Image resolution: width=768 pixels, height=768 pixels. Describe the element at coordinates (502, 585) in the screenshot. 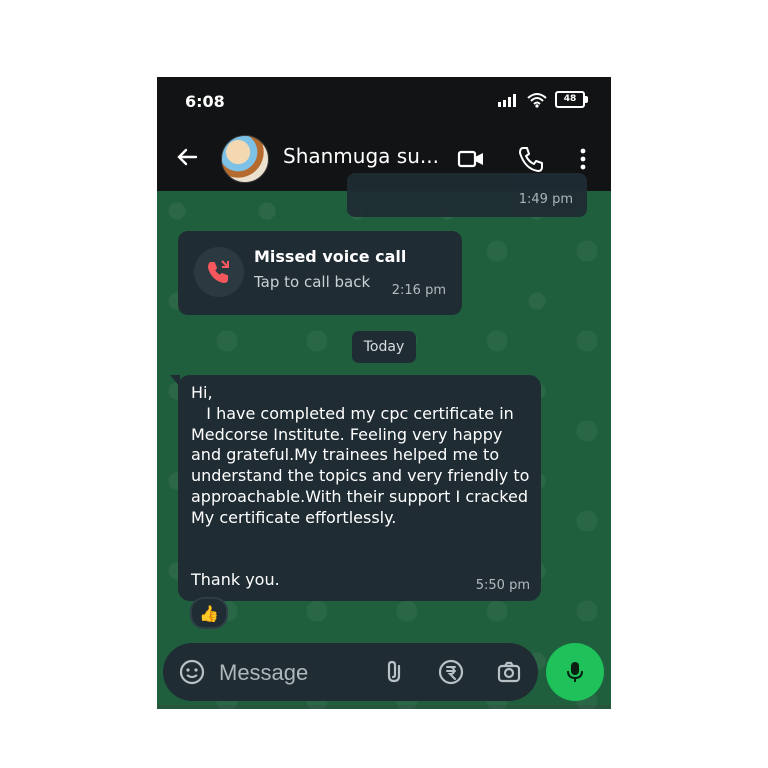

I see `message-time: 5:50 pm` at that location.